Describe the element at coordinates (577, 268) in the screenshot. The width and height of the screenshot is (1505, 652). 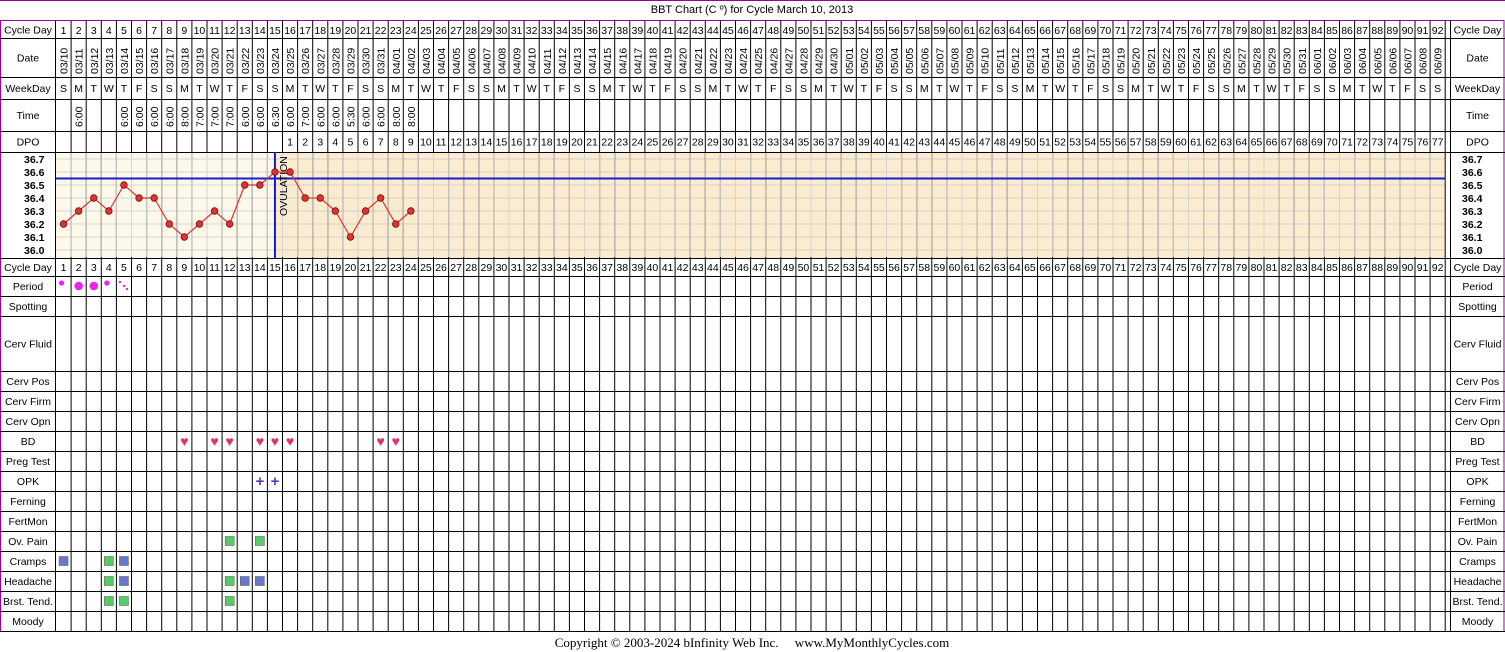
I see `cycle-day-number-bottom: 35` at that location.